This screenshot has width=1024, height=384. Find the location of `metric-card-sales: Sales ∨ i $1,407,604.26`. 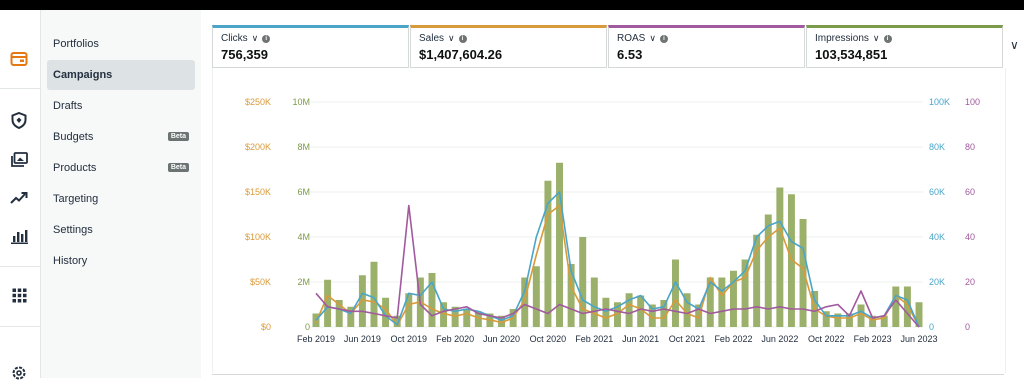

metric-card-sales: Sales ∨ i $1,407,604.26 is located at coordinates (508, 46).